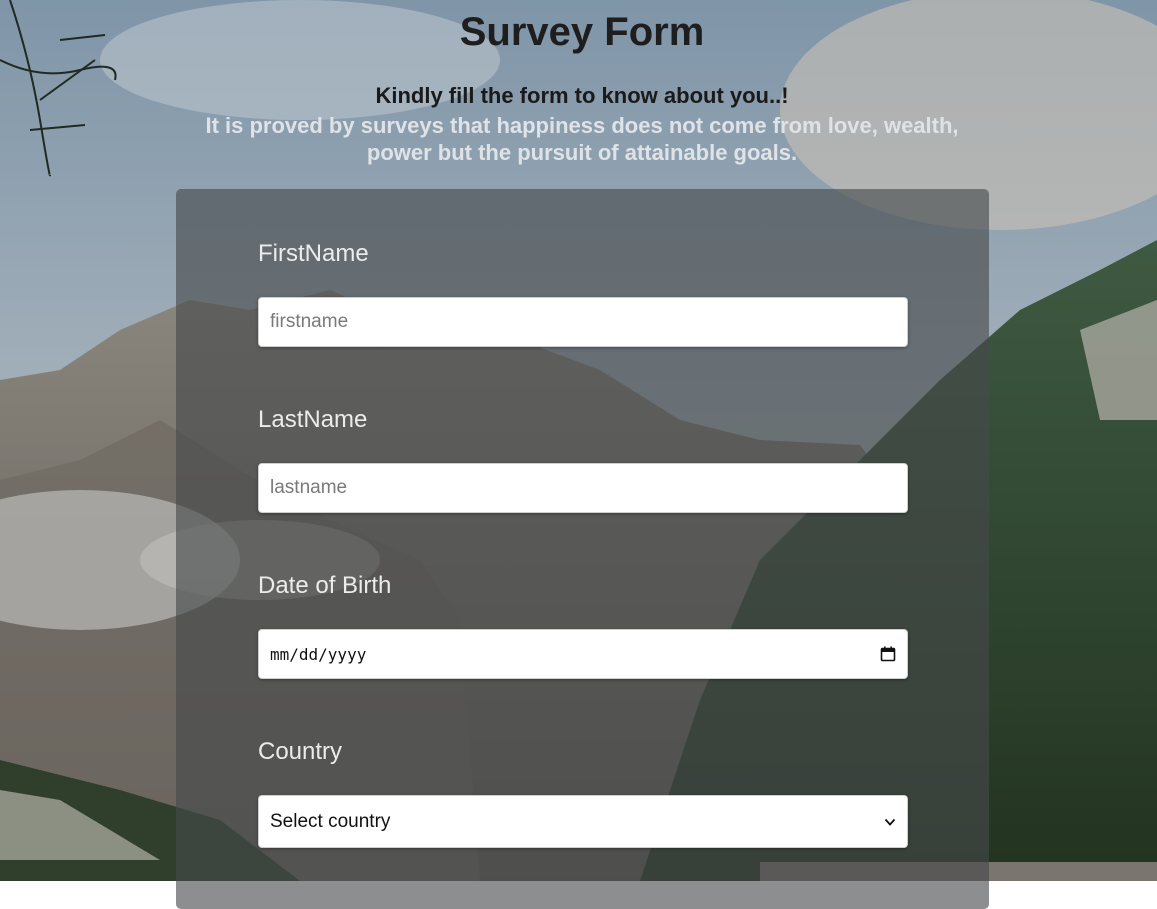  Describe the element at coordinates (888, 654) in the screenshot. I see `calendar-icon` at that location.